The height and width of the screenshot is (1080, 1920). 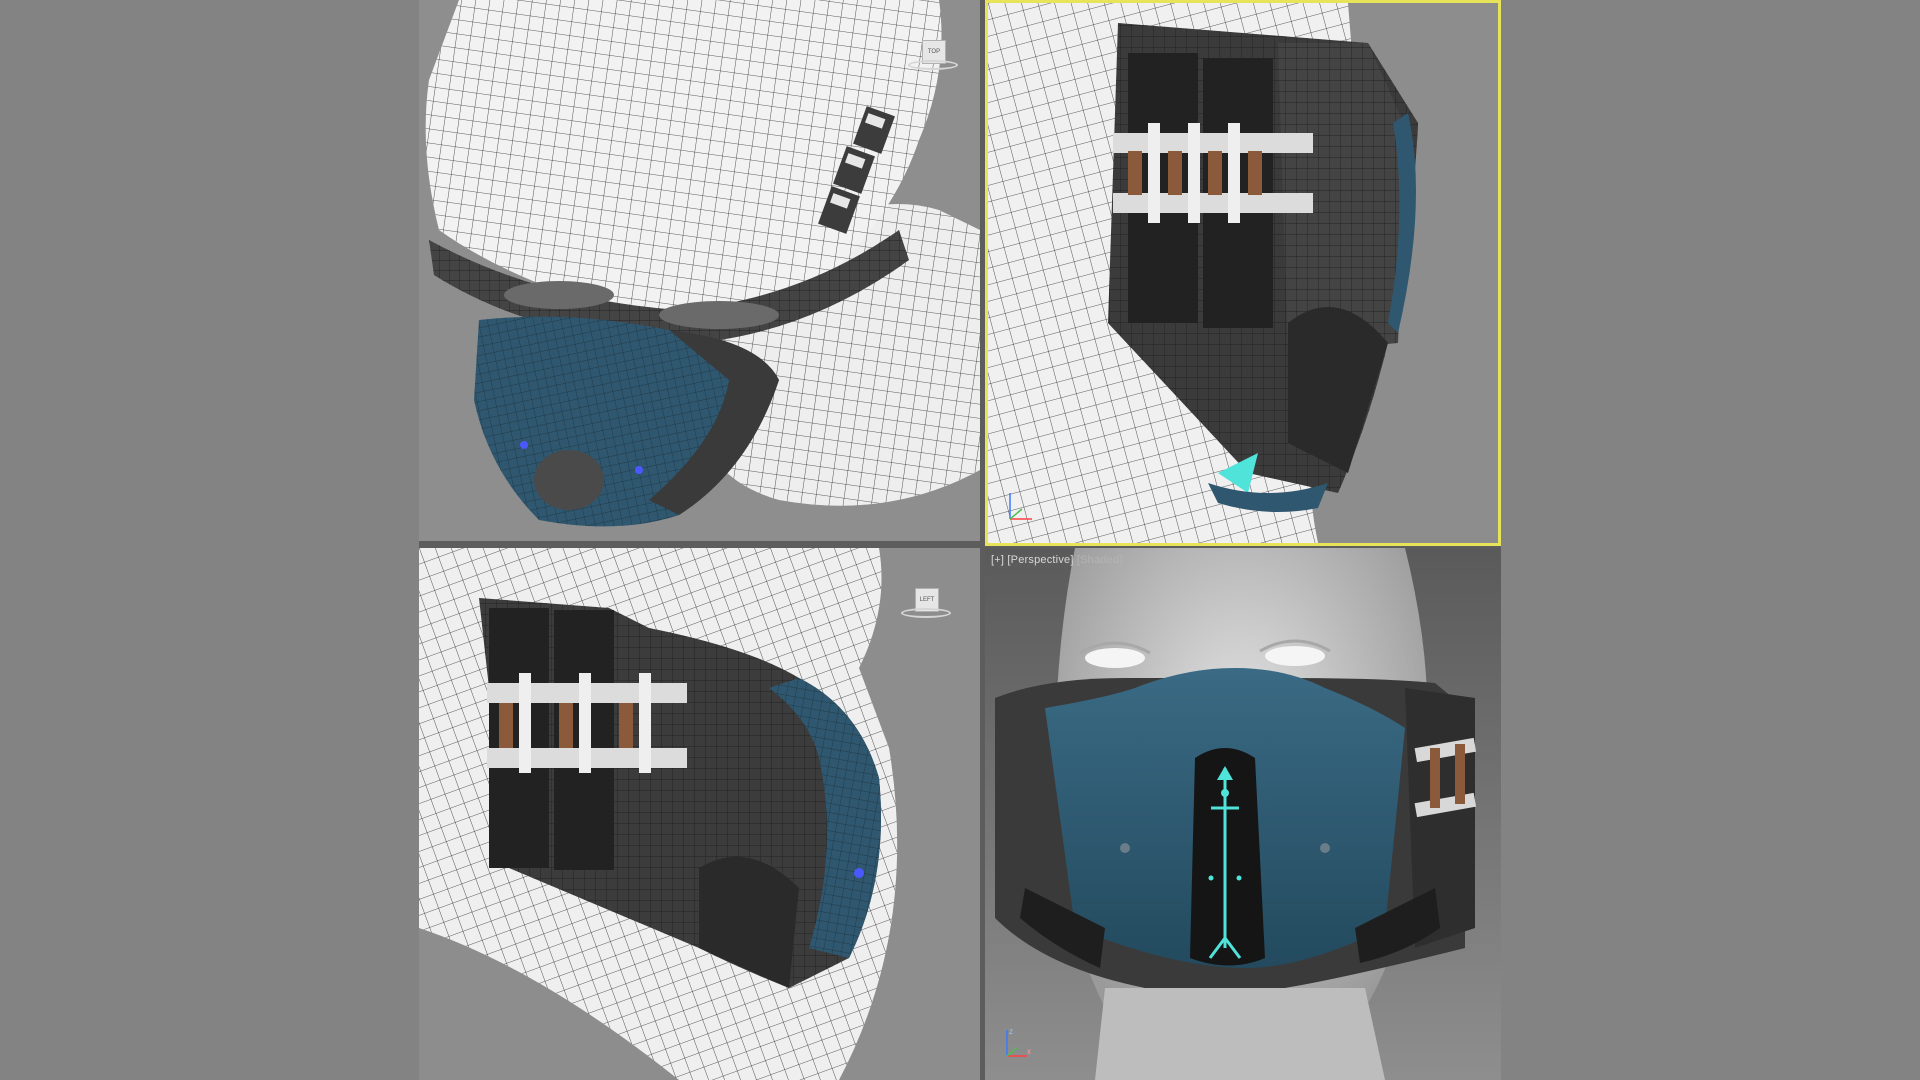 I want to click on axis-x-label: x, so click(x=1029, y=1051).